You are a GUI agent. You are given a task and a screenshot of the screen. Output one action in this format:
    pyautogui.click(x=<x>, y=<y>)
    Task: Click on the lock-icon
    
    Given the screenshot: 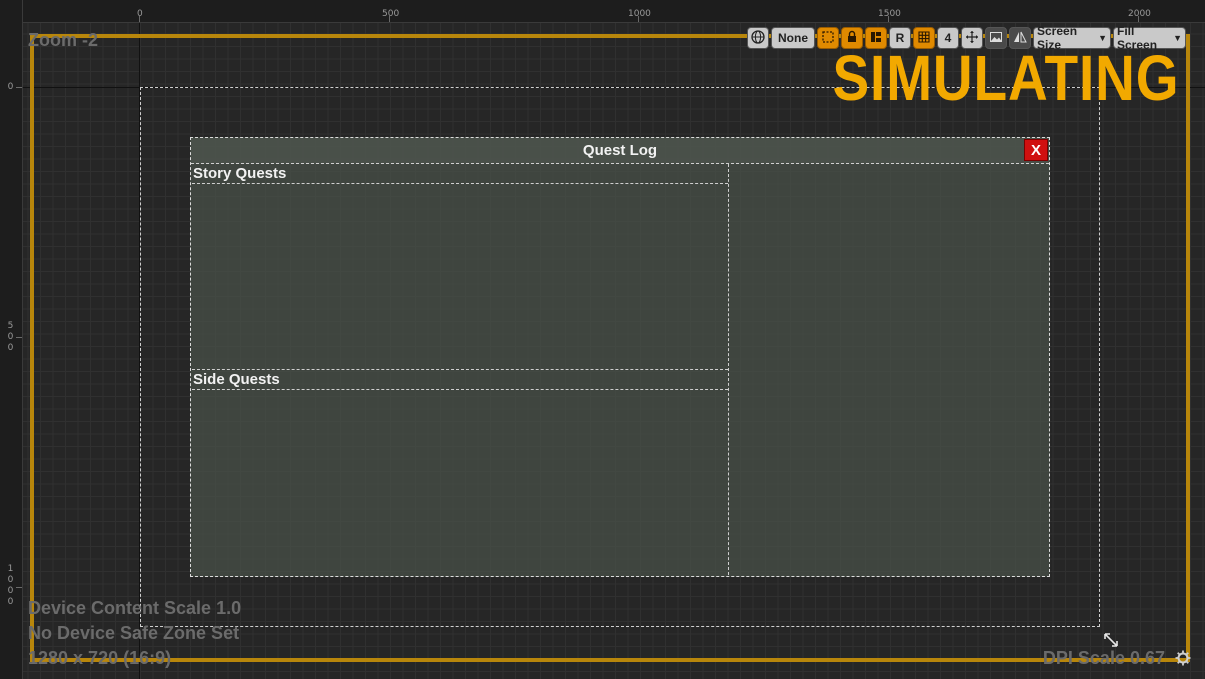 What is the action you would take?
    pyautogui.click(x=852, y=38)
    